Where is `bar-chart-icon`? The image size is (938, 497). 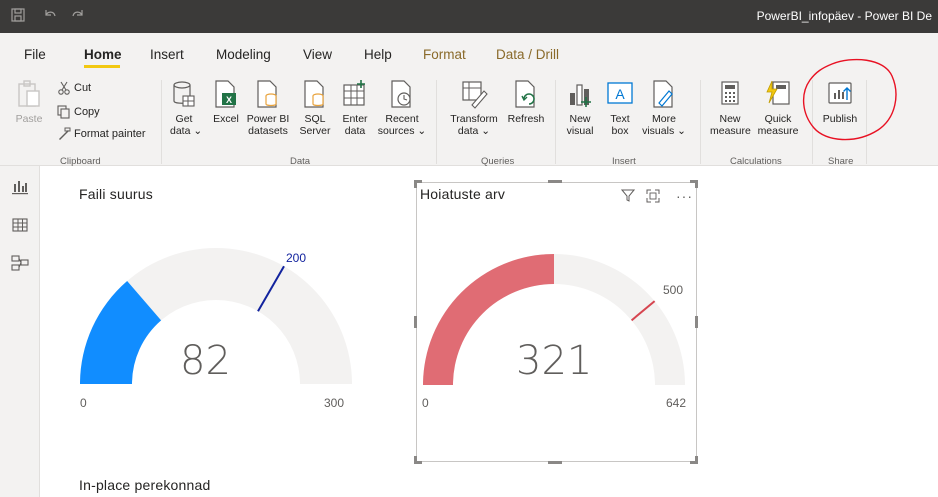
bar-chart-icon is located at coordinates (580, 95).